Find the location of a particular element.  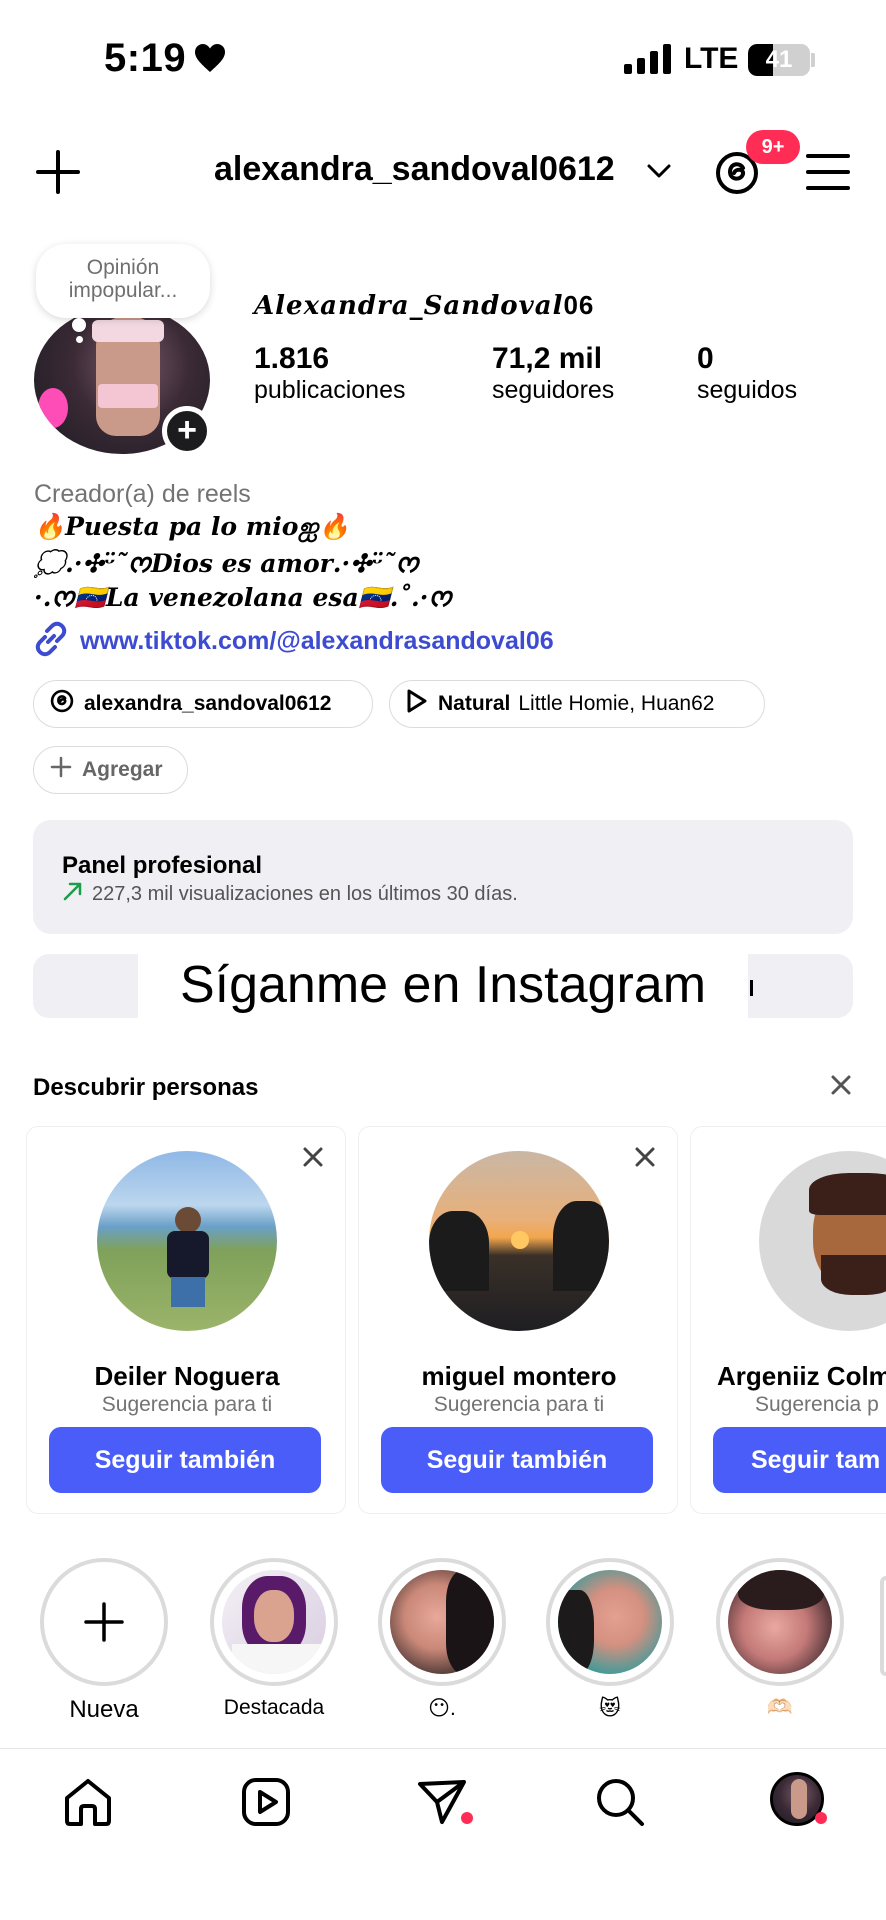

reels-icon is located at coordinates (266, 1804).